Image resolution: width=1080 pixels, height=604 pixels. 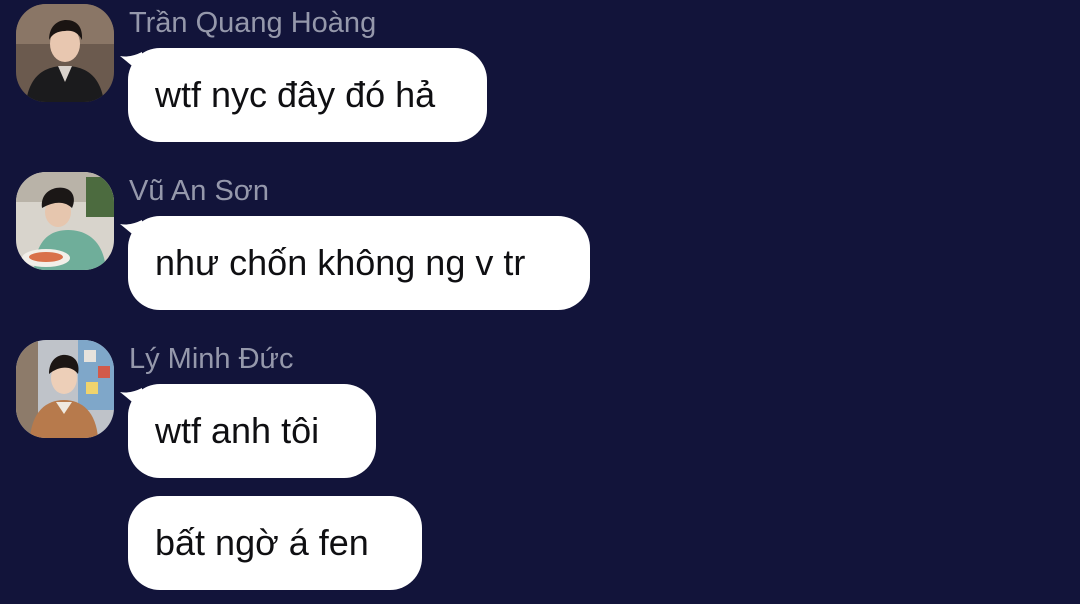 I want to click on avatar-tran-quang-hoang, so click(x=65, y=53).